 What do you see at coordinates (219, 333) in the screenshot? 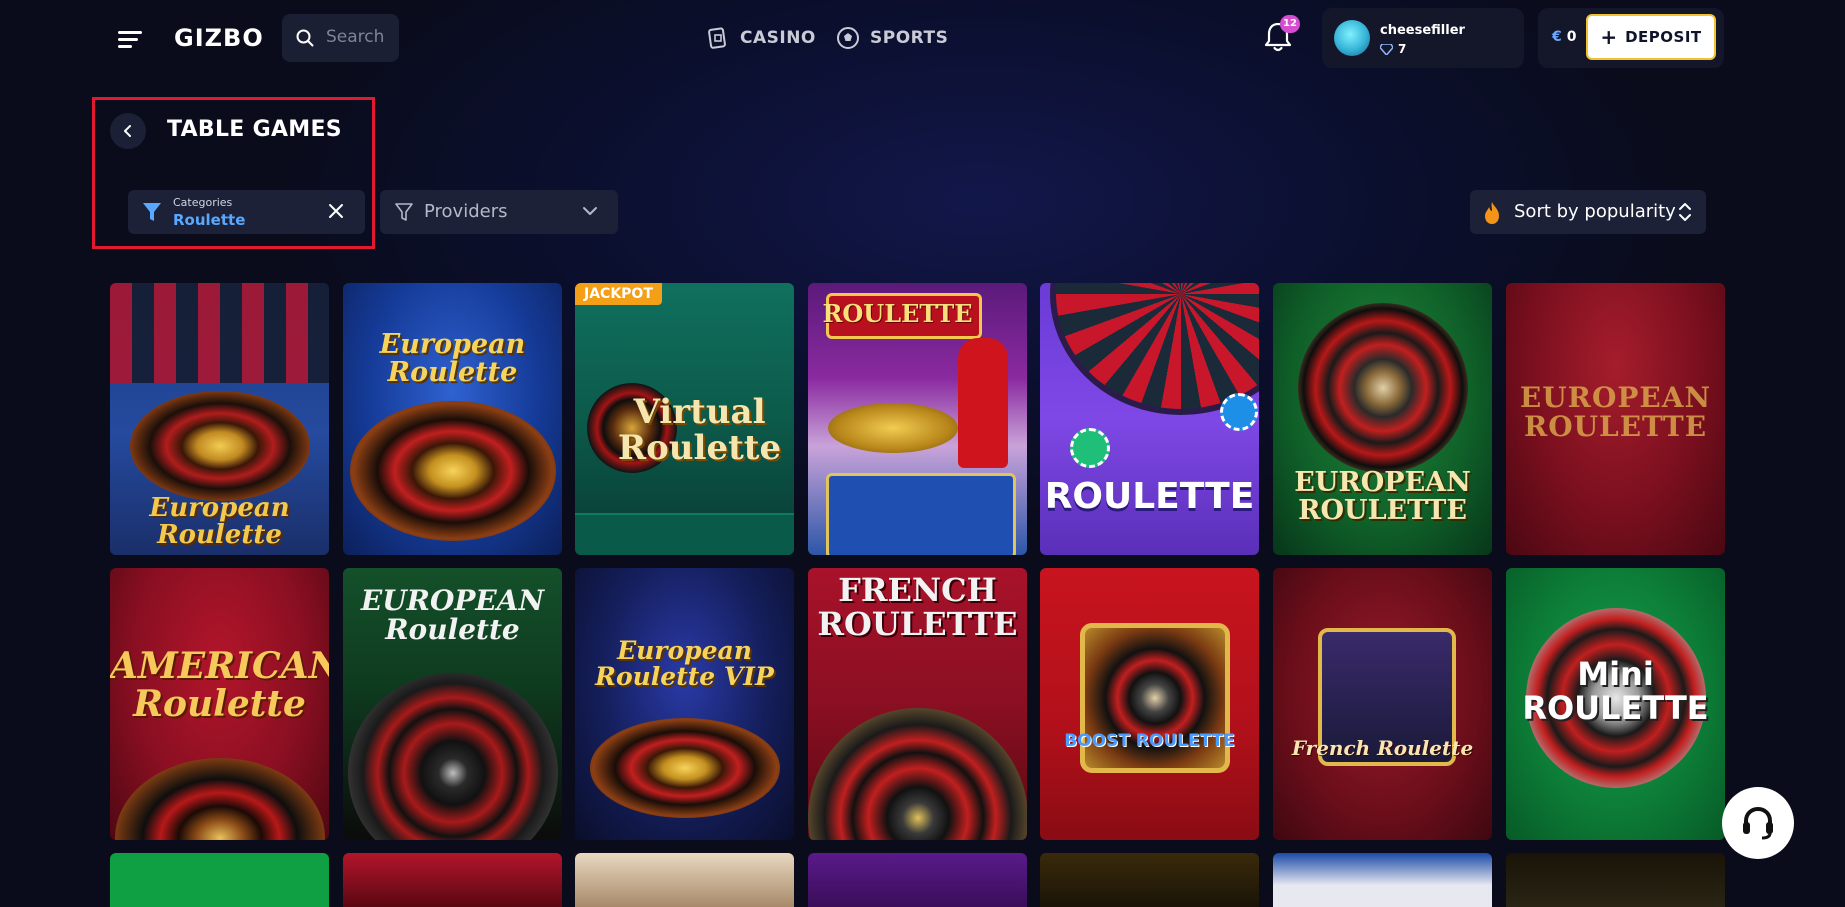
I see `roulette-table-art` at bounding box center [219, 333].